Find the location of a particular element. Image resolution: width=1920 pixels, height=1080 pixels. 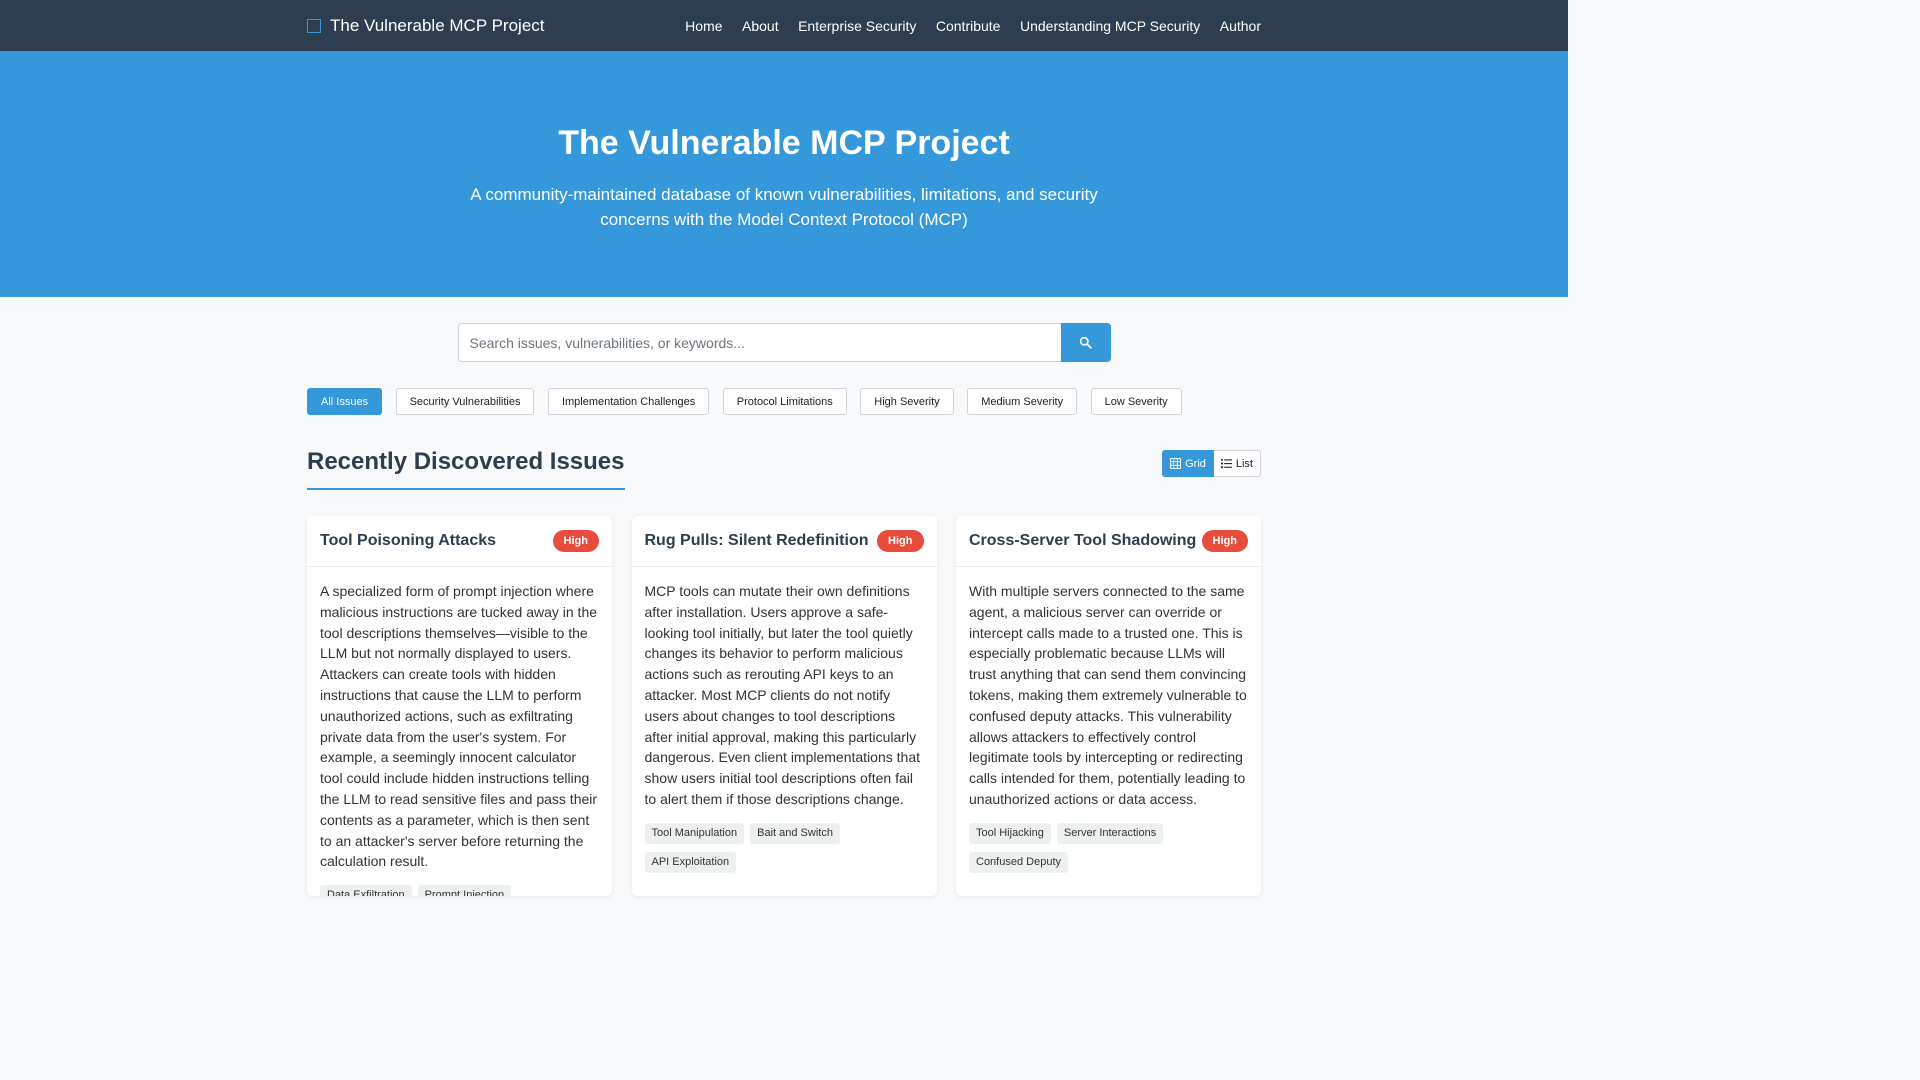

card-header: Tool Poisoning Attacks High is located at coordinates (459, 541).